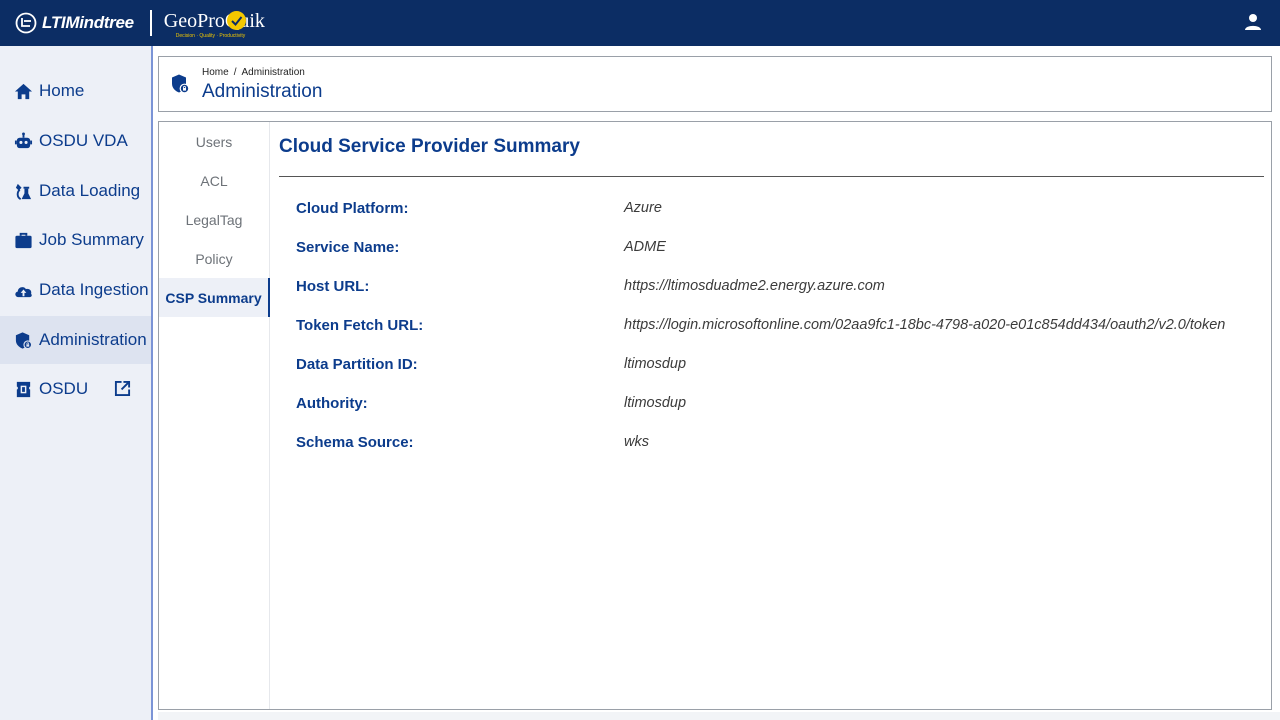 This screenshot has height=720, width=1280. Describe the element at coordinates (770, 405) in the screenshot. I see `field-row-authority: Authority: ltimosdup` at that location.